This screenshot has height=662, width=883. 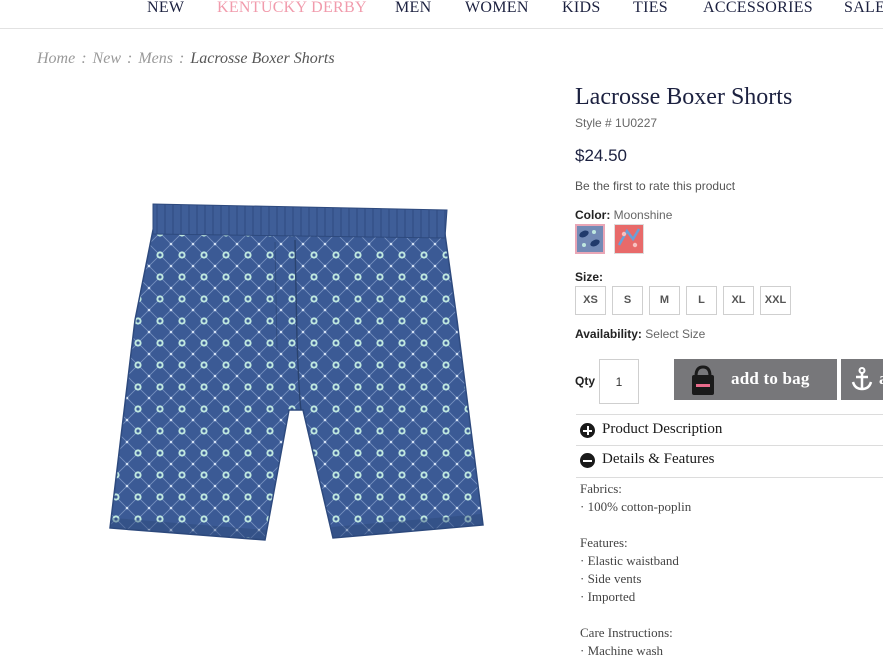 I want to click on details-features-label: Details & Features, so click(x=658, y=459).